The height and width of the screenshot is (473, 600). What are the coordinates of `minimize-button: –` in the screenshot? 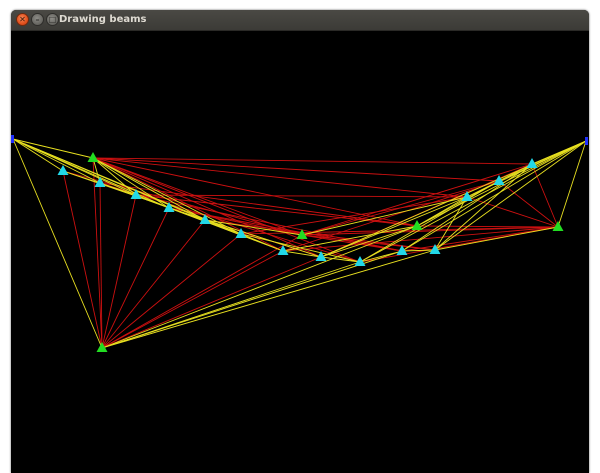 It's located at (37, 19).